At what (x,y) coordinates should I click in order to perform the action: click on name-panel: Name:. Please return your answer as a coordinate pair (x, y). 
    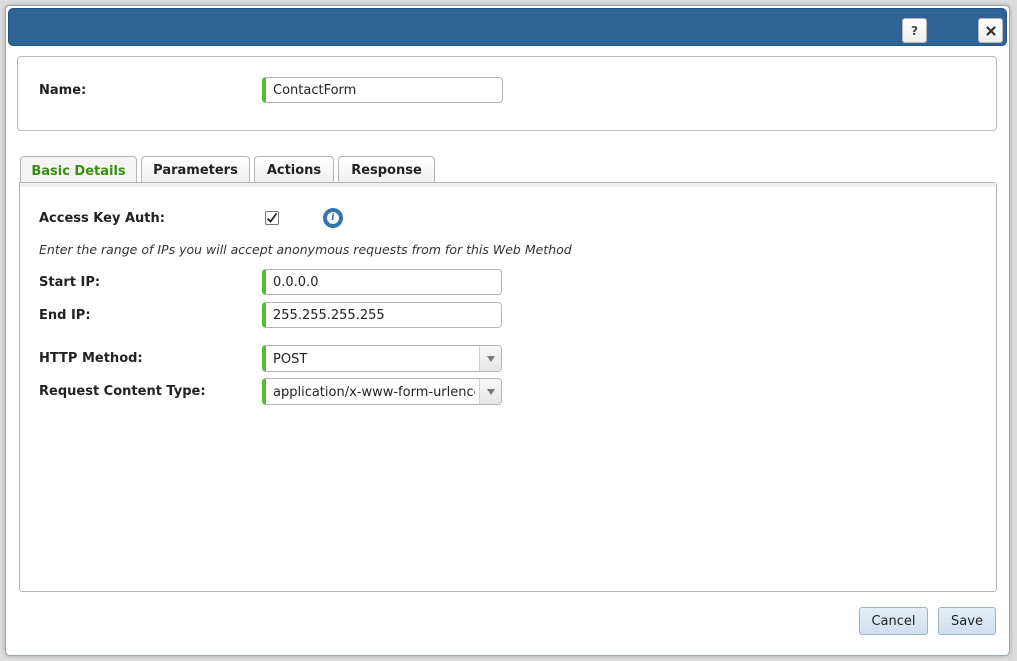
    Looking at the image, I should click on (507, 93).